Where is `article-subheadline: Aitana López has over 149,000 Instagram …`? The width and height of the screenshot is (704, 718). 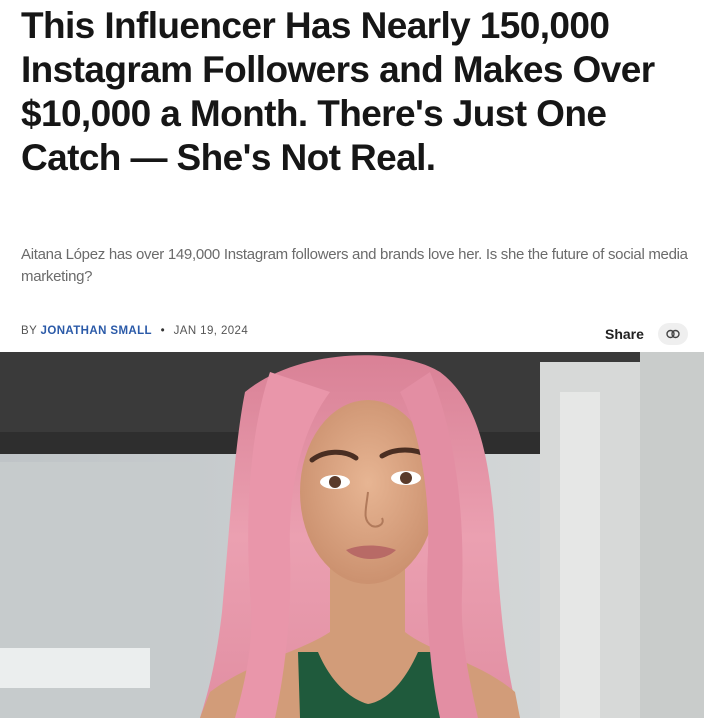 article-subheadline: Aitana López has over 149,000 Instagram … is located at coordinates (354, 265).